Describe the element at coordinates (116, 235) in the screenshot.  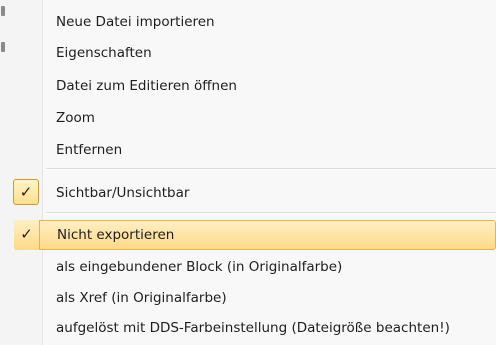
I see `menu-item-label: Nicht exportieren` at that location.